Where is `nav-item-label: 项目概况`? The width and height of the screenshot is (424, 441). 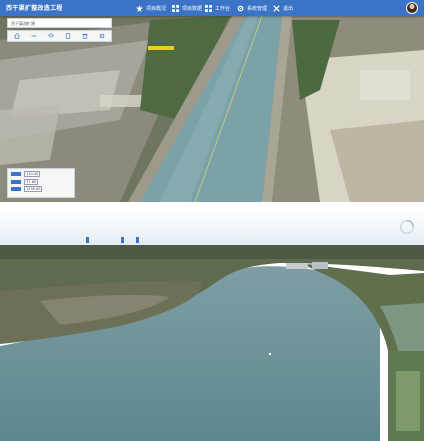
nav-item-label: 项目概况 is located at coordinates (156, 8).